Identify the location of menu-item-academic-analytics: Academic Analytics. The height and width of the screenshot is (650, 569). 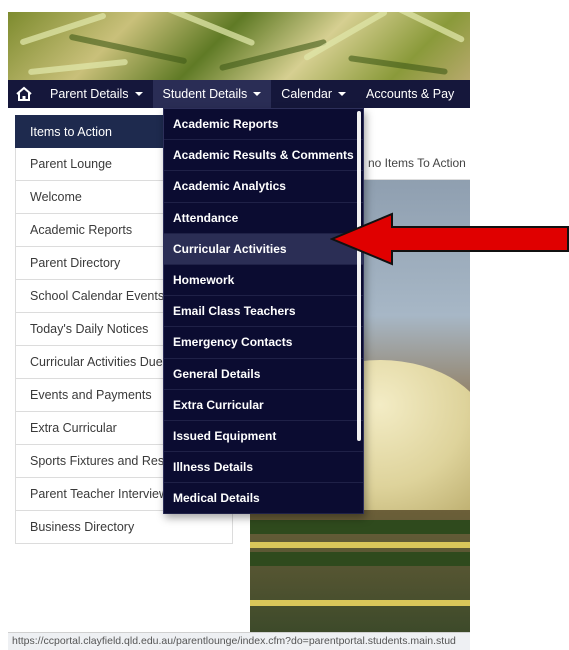
(263, 187).